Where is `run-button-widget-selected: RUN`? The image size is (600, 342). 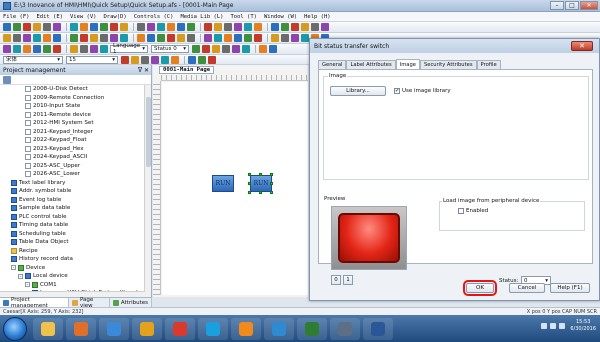 run-button-widget-selected: RUN is located at coordinates (261, 183).